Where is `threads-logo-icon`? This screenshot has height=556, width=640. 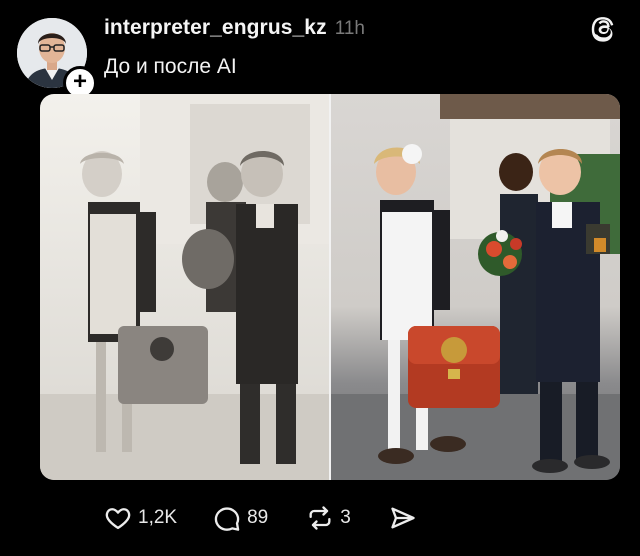
threads-logo-icon is located at coordinates (604, 30).